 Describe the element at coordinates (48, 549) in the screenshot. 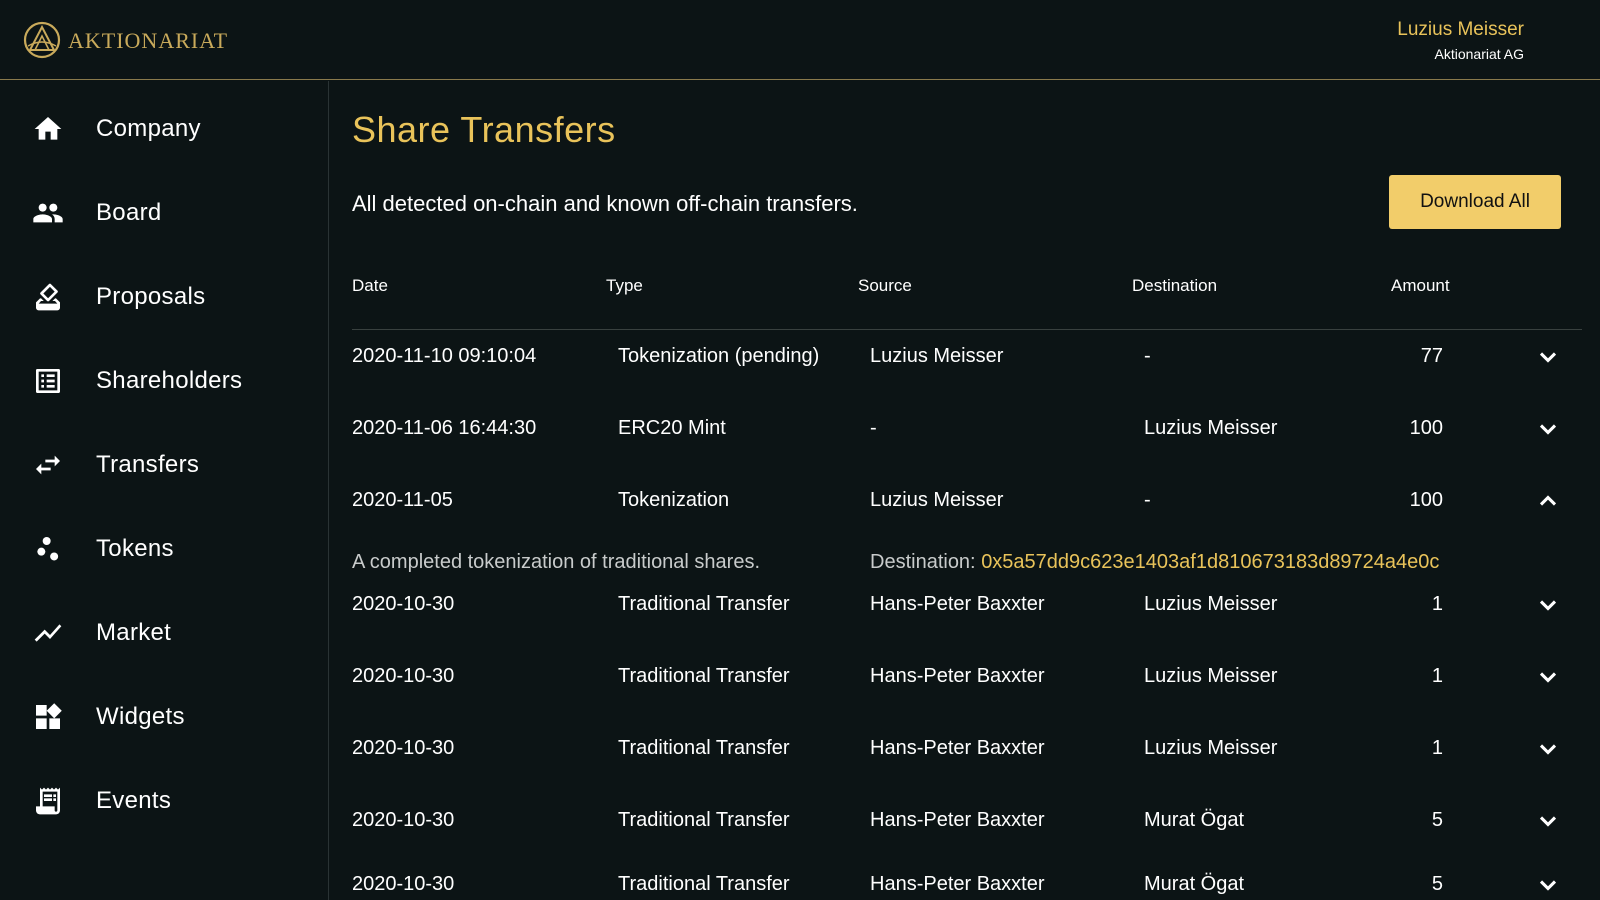

I see `tokens-icon` at that location.